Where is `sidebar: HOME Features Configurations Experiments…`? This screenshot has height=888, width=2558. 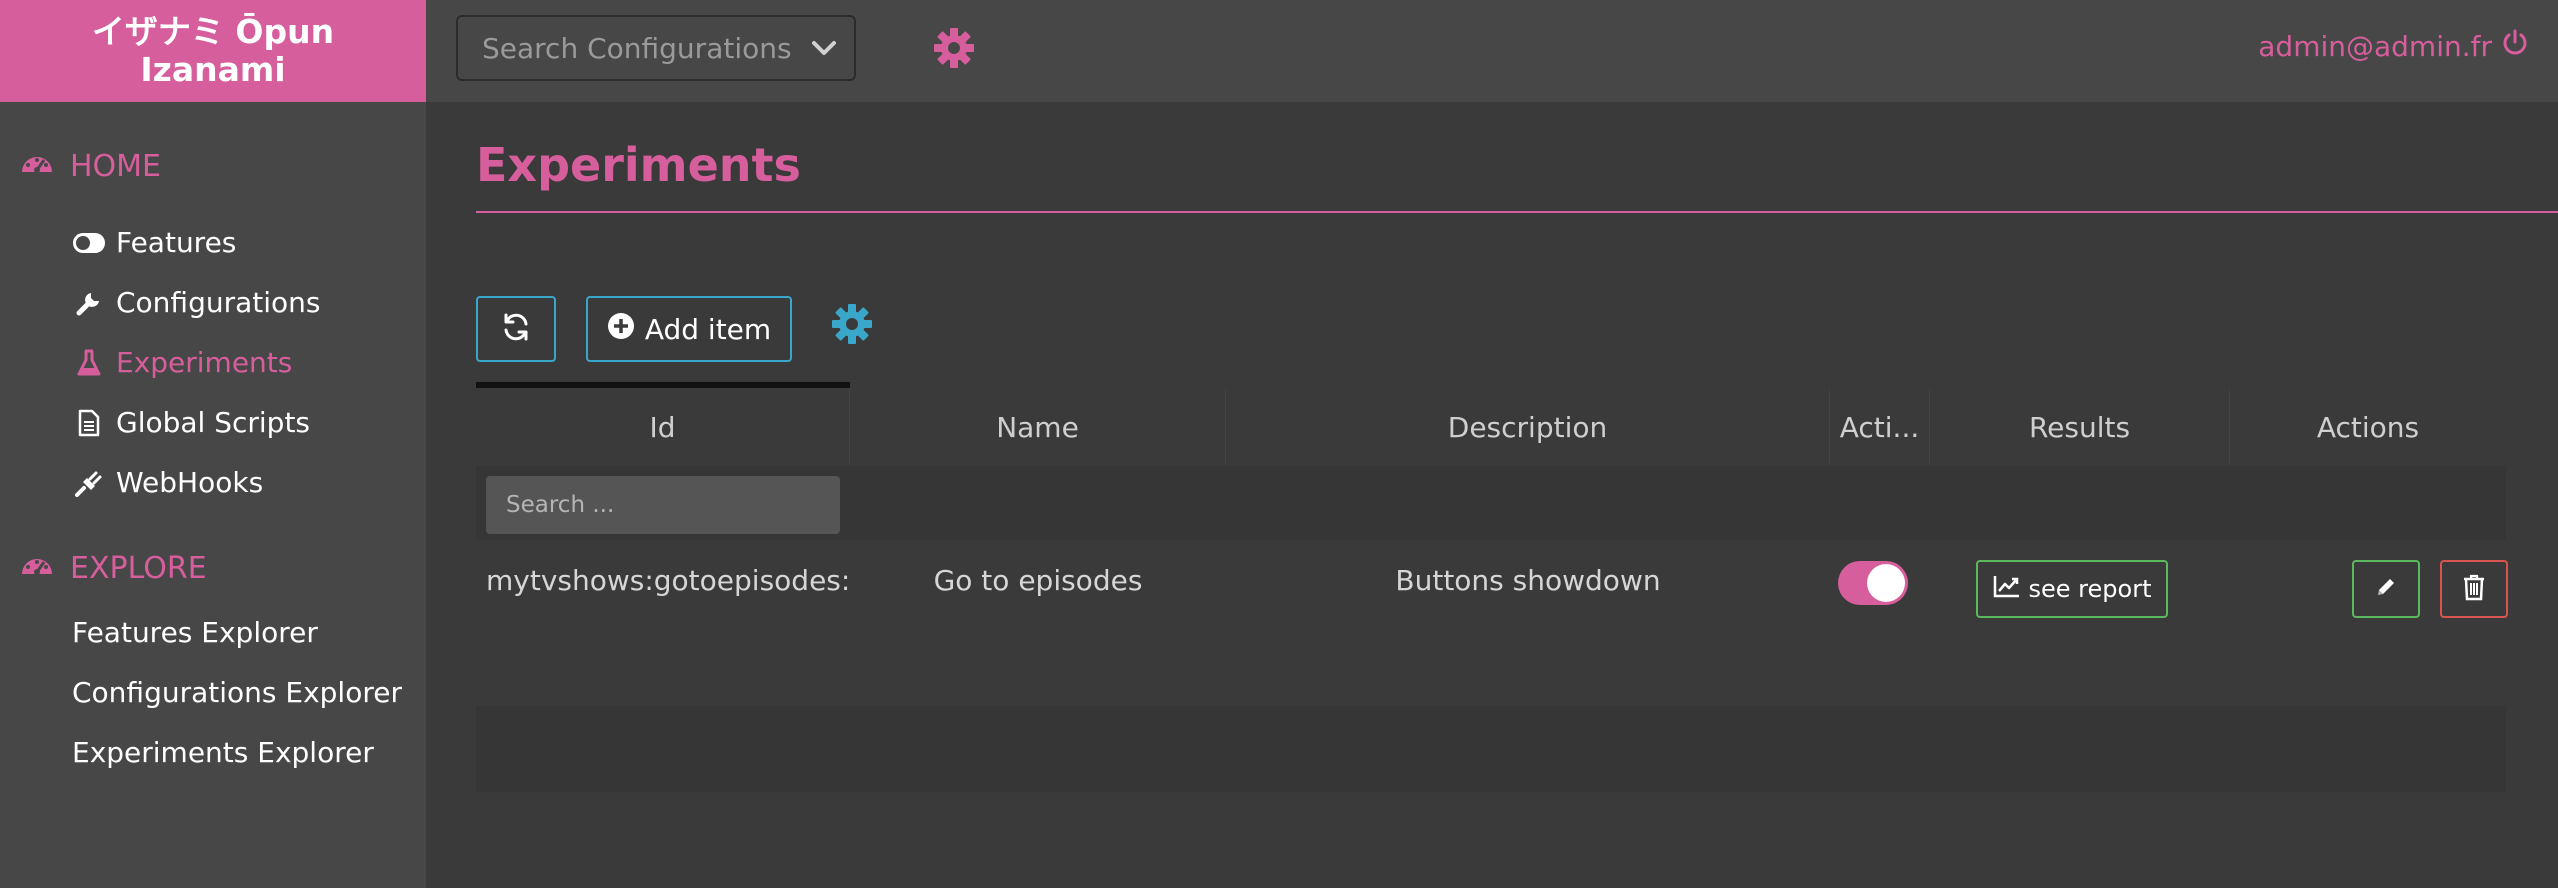
sidebar: HOME Features Configurations Experiments… is located at coordinates (213, 495).